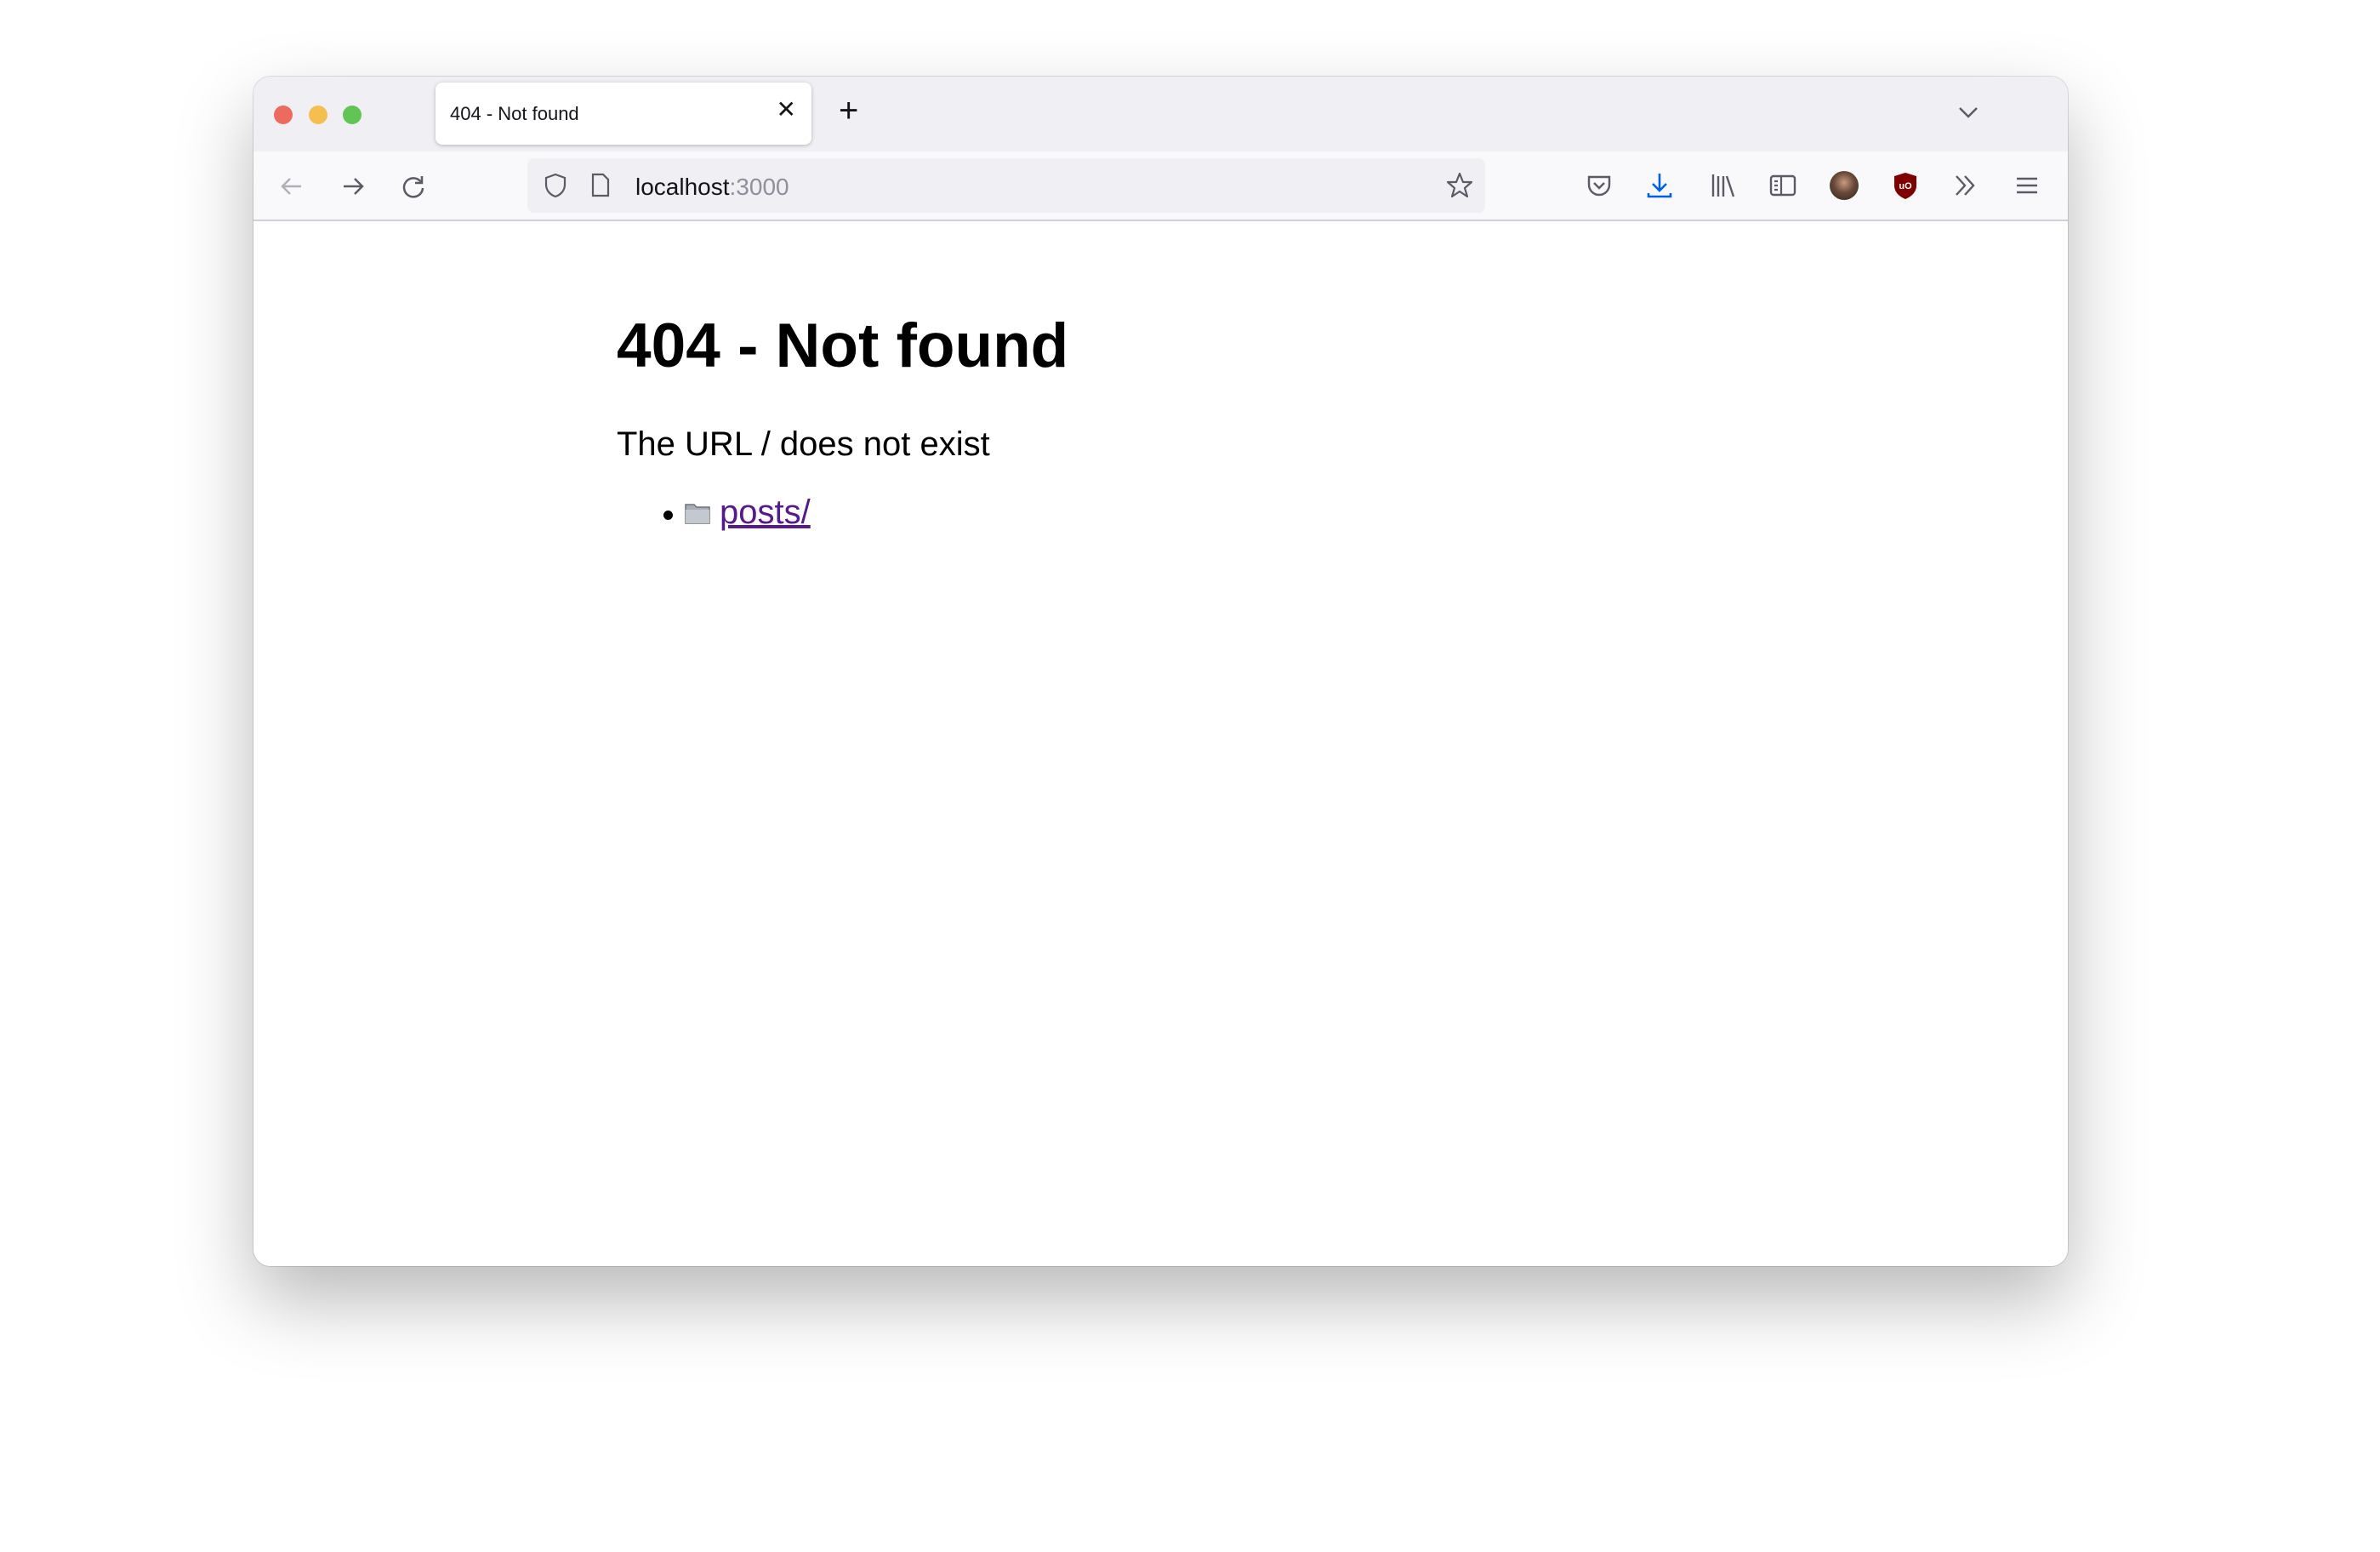  I want to click on plus-icon: +, so click(848, 111).